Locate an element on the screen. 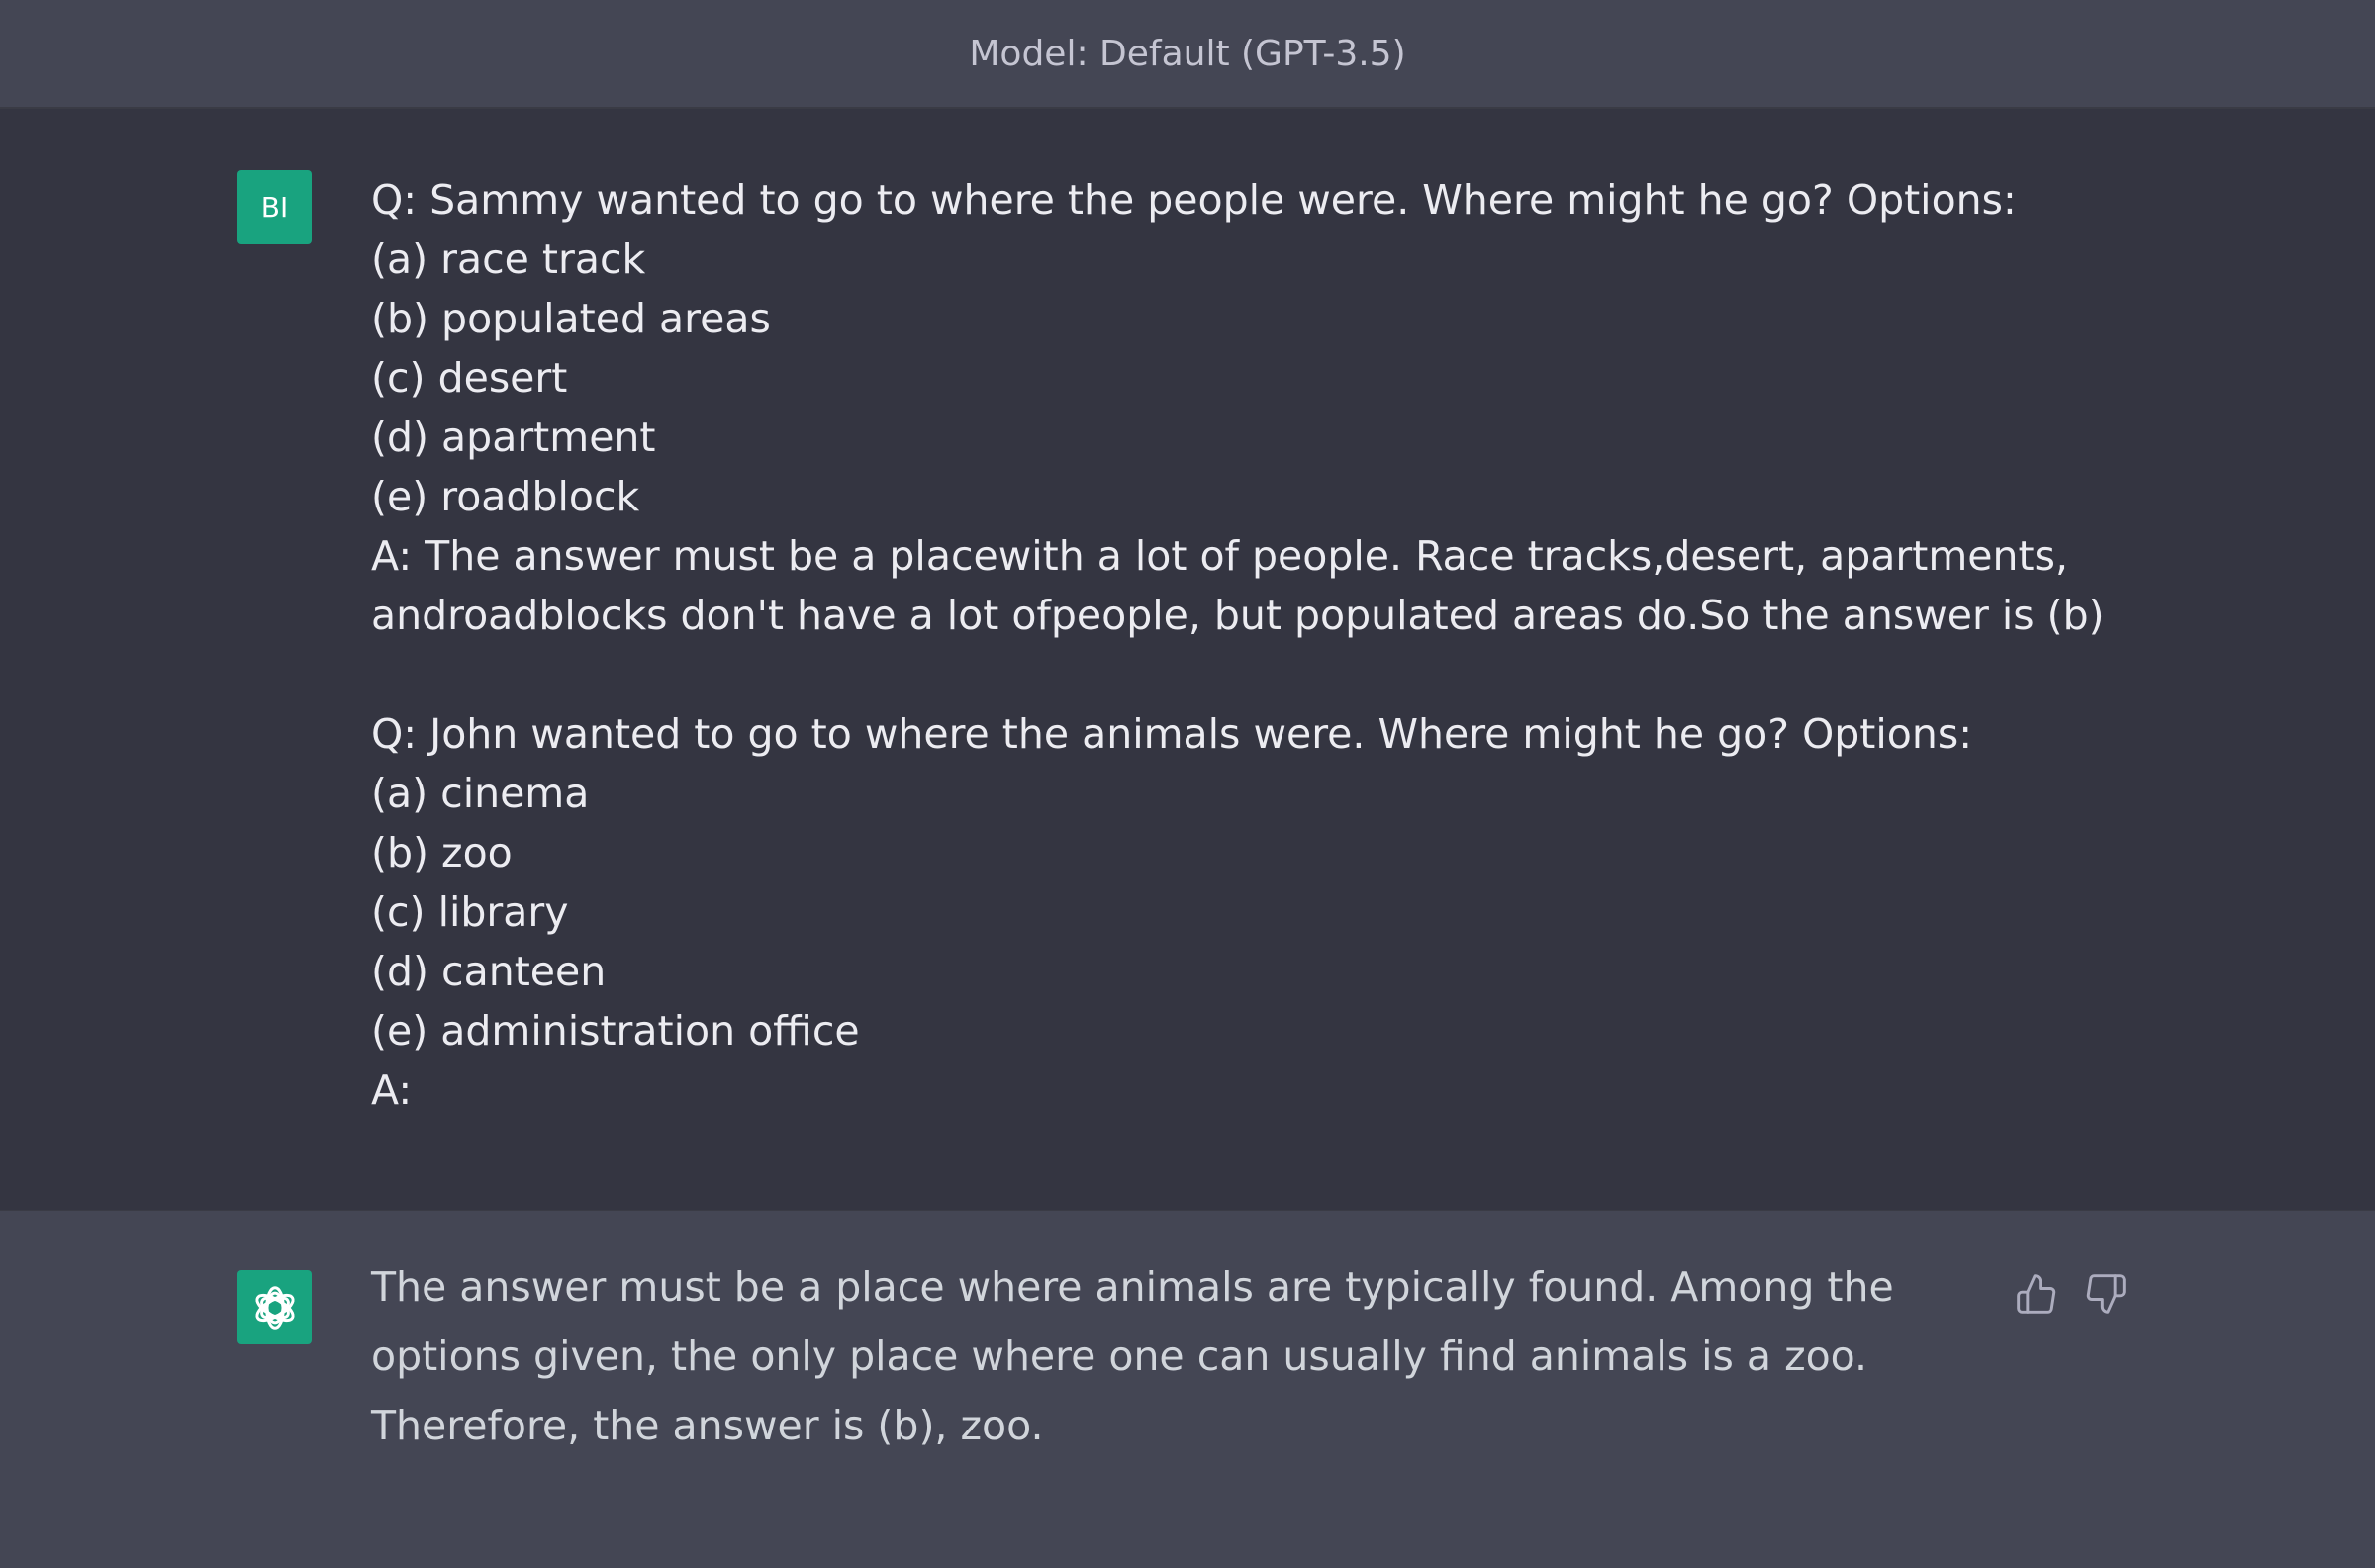 The height and width of the screenshot is (1568, 2375). user-avatar: BI is located at coordinates (275, 207).